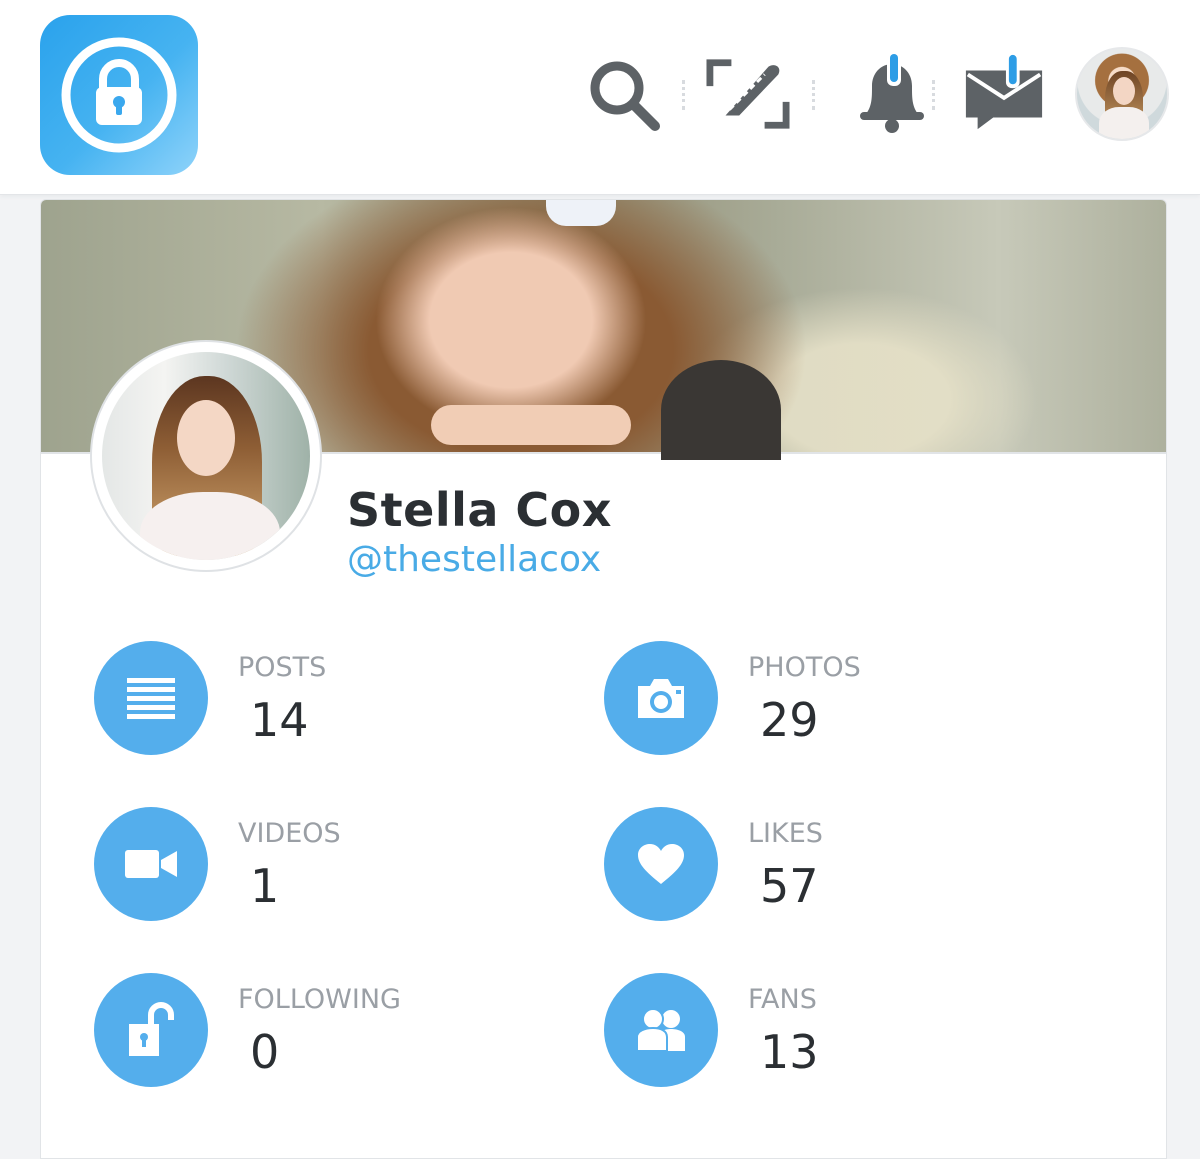  I want to click on new-post-icon, so click(748, 94).